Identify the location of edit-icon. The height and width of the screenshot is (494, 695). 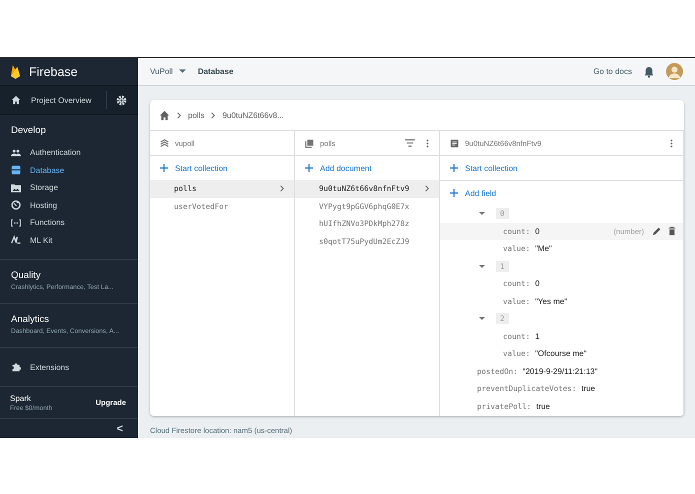
(657, 231).